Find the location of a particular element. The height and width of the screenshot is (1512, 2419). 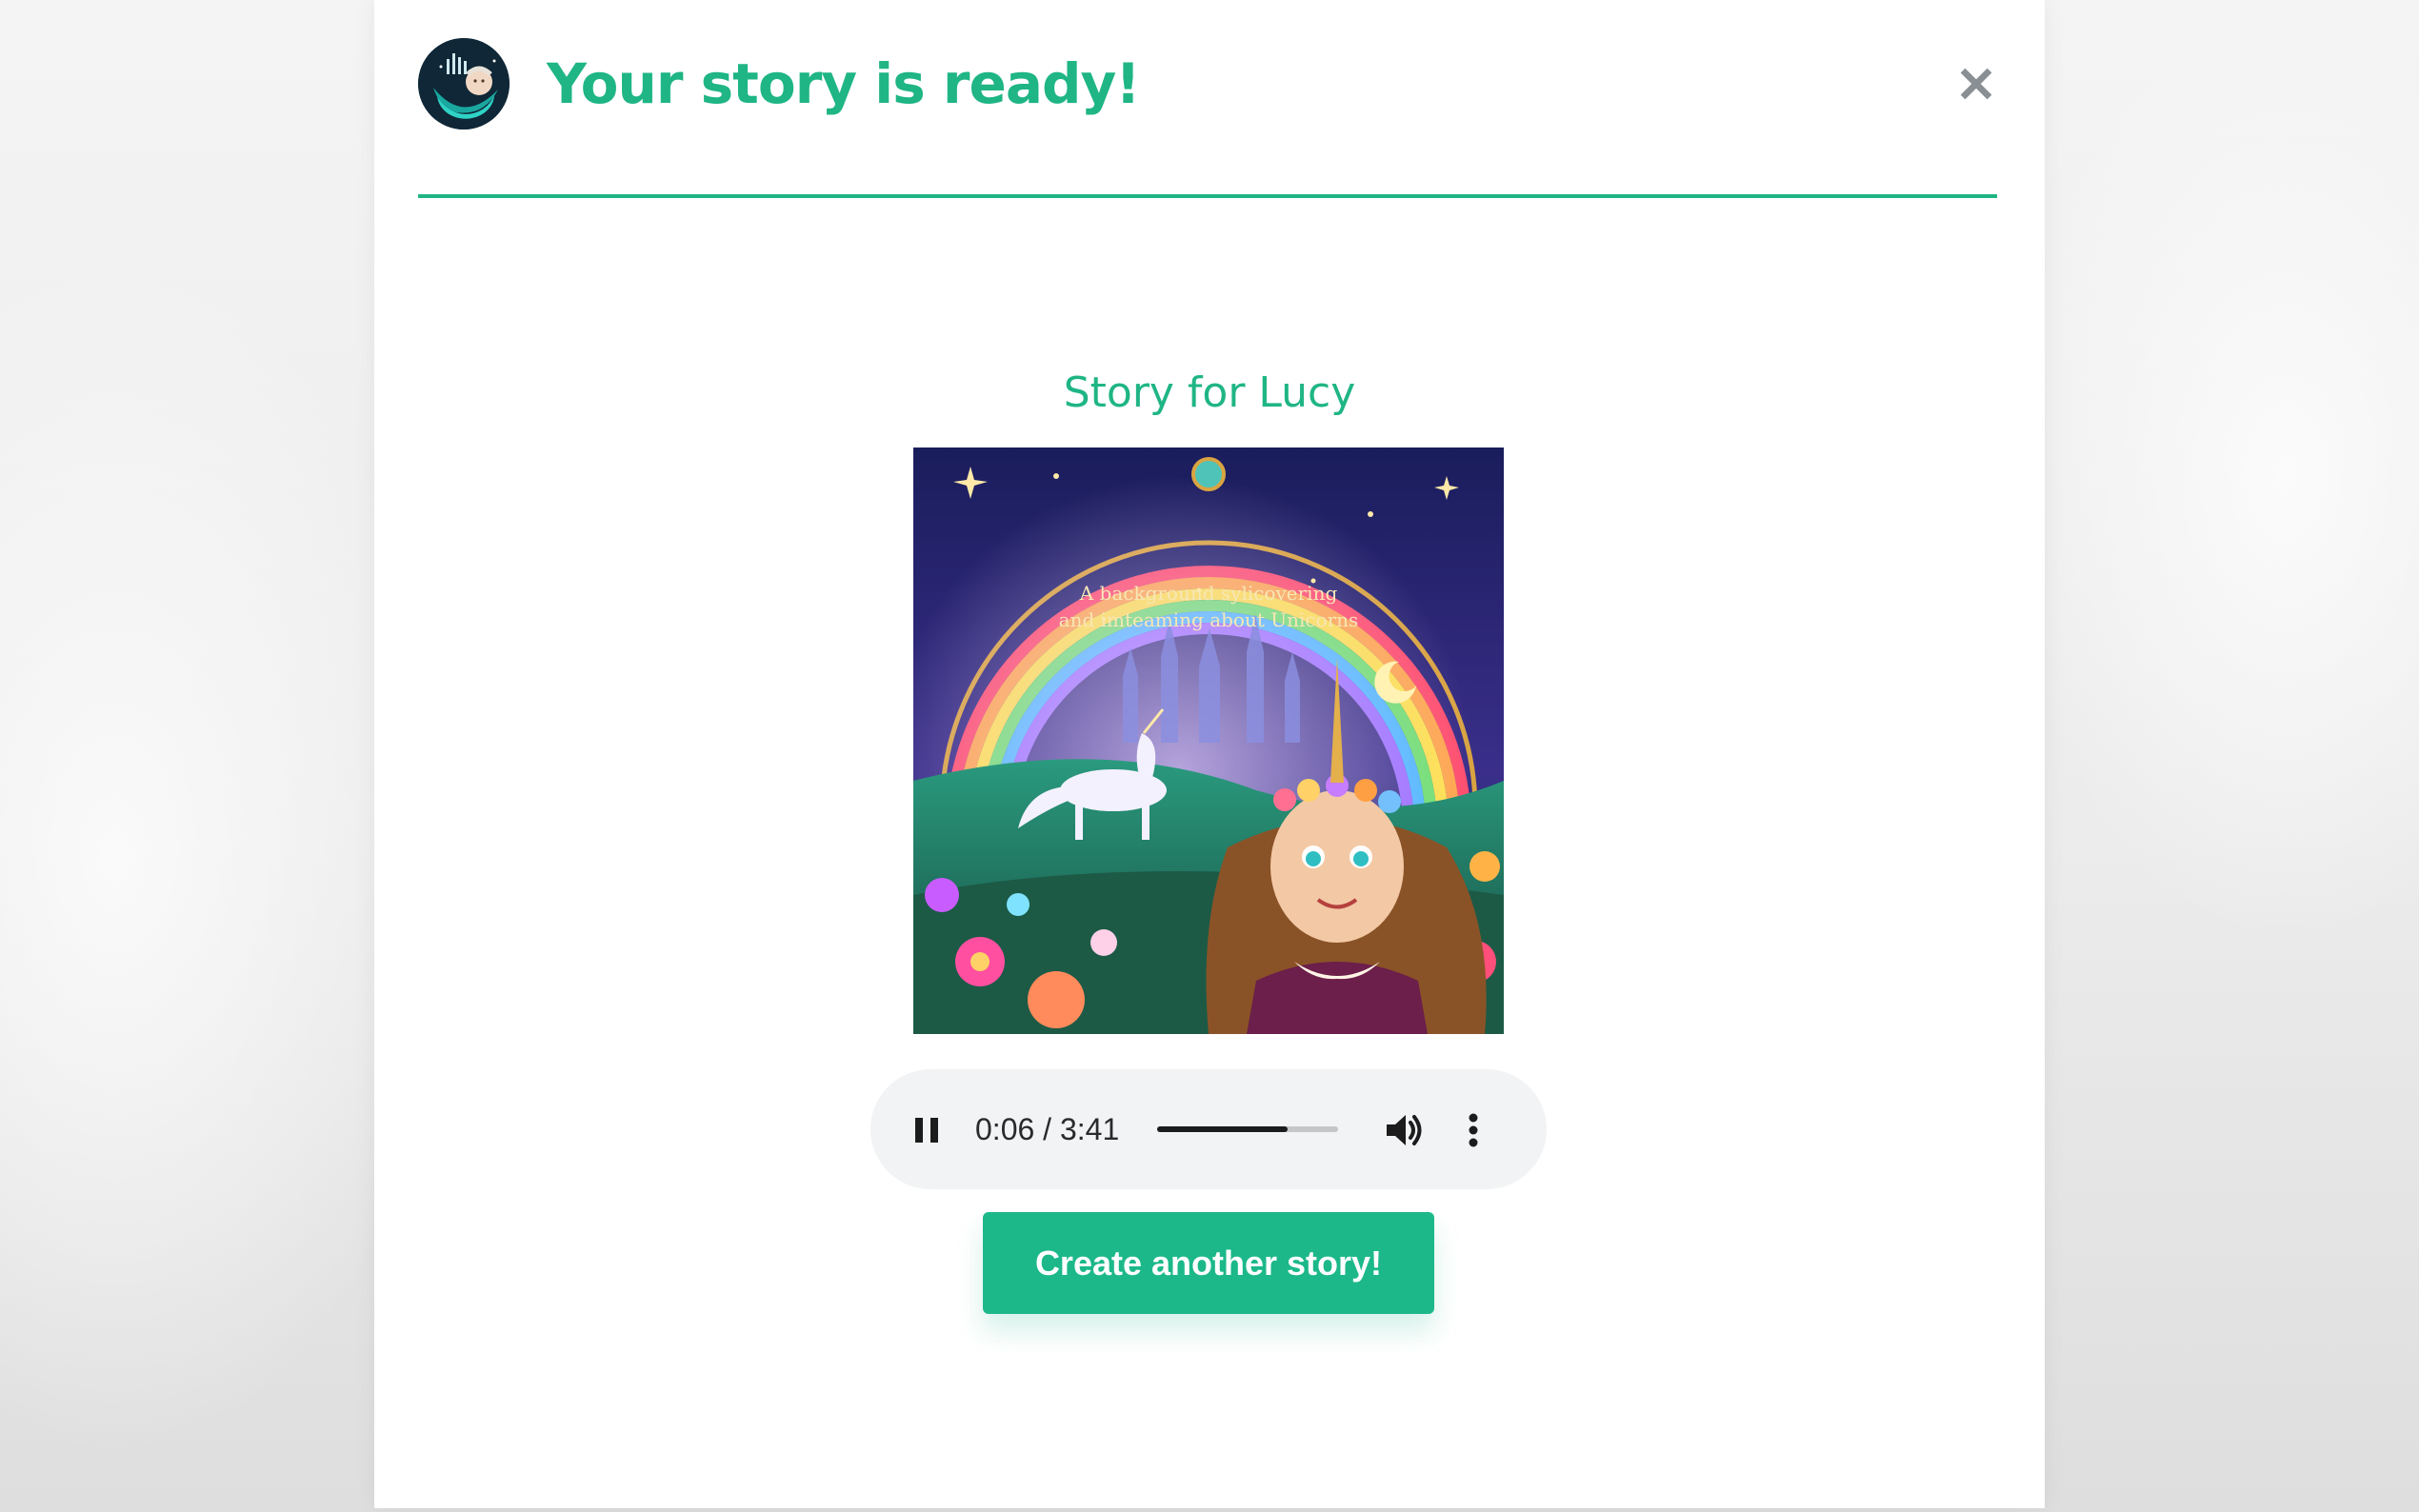

cover-caption-line2: and imteaming about Unicorns is located at coordinates (1209, 619).